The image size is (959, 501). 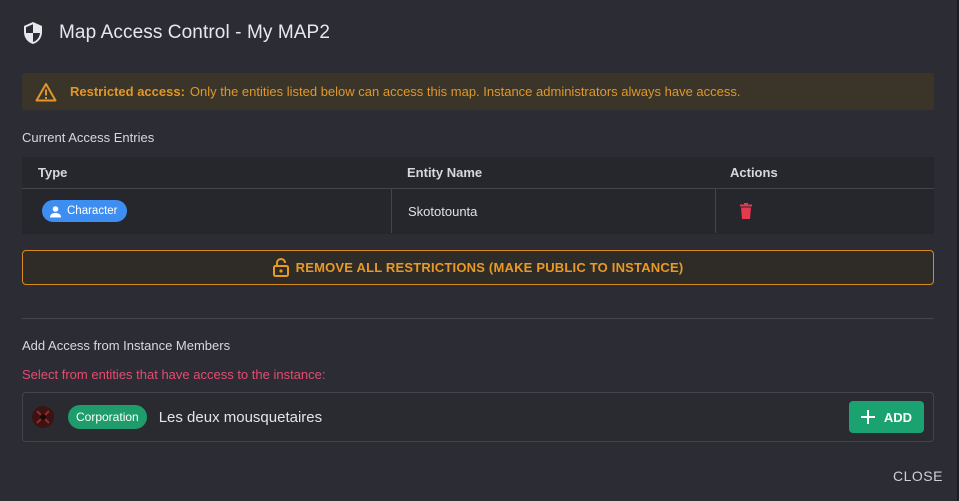 What do you see at coordinates (126, 345) in the screenshot?
I see `add-access-label: Add Access from Instance Members` at bounding box center [126, 345].